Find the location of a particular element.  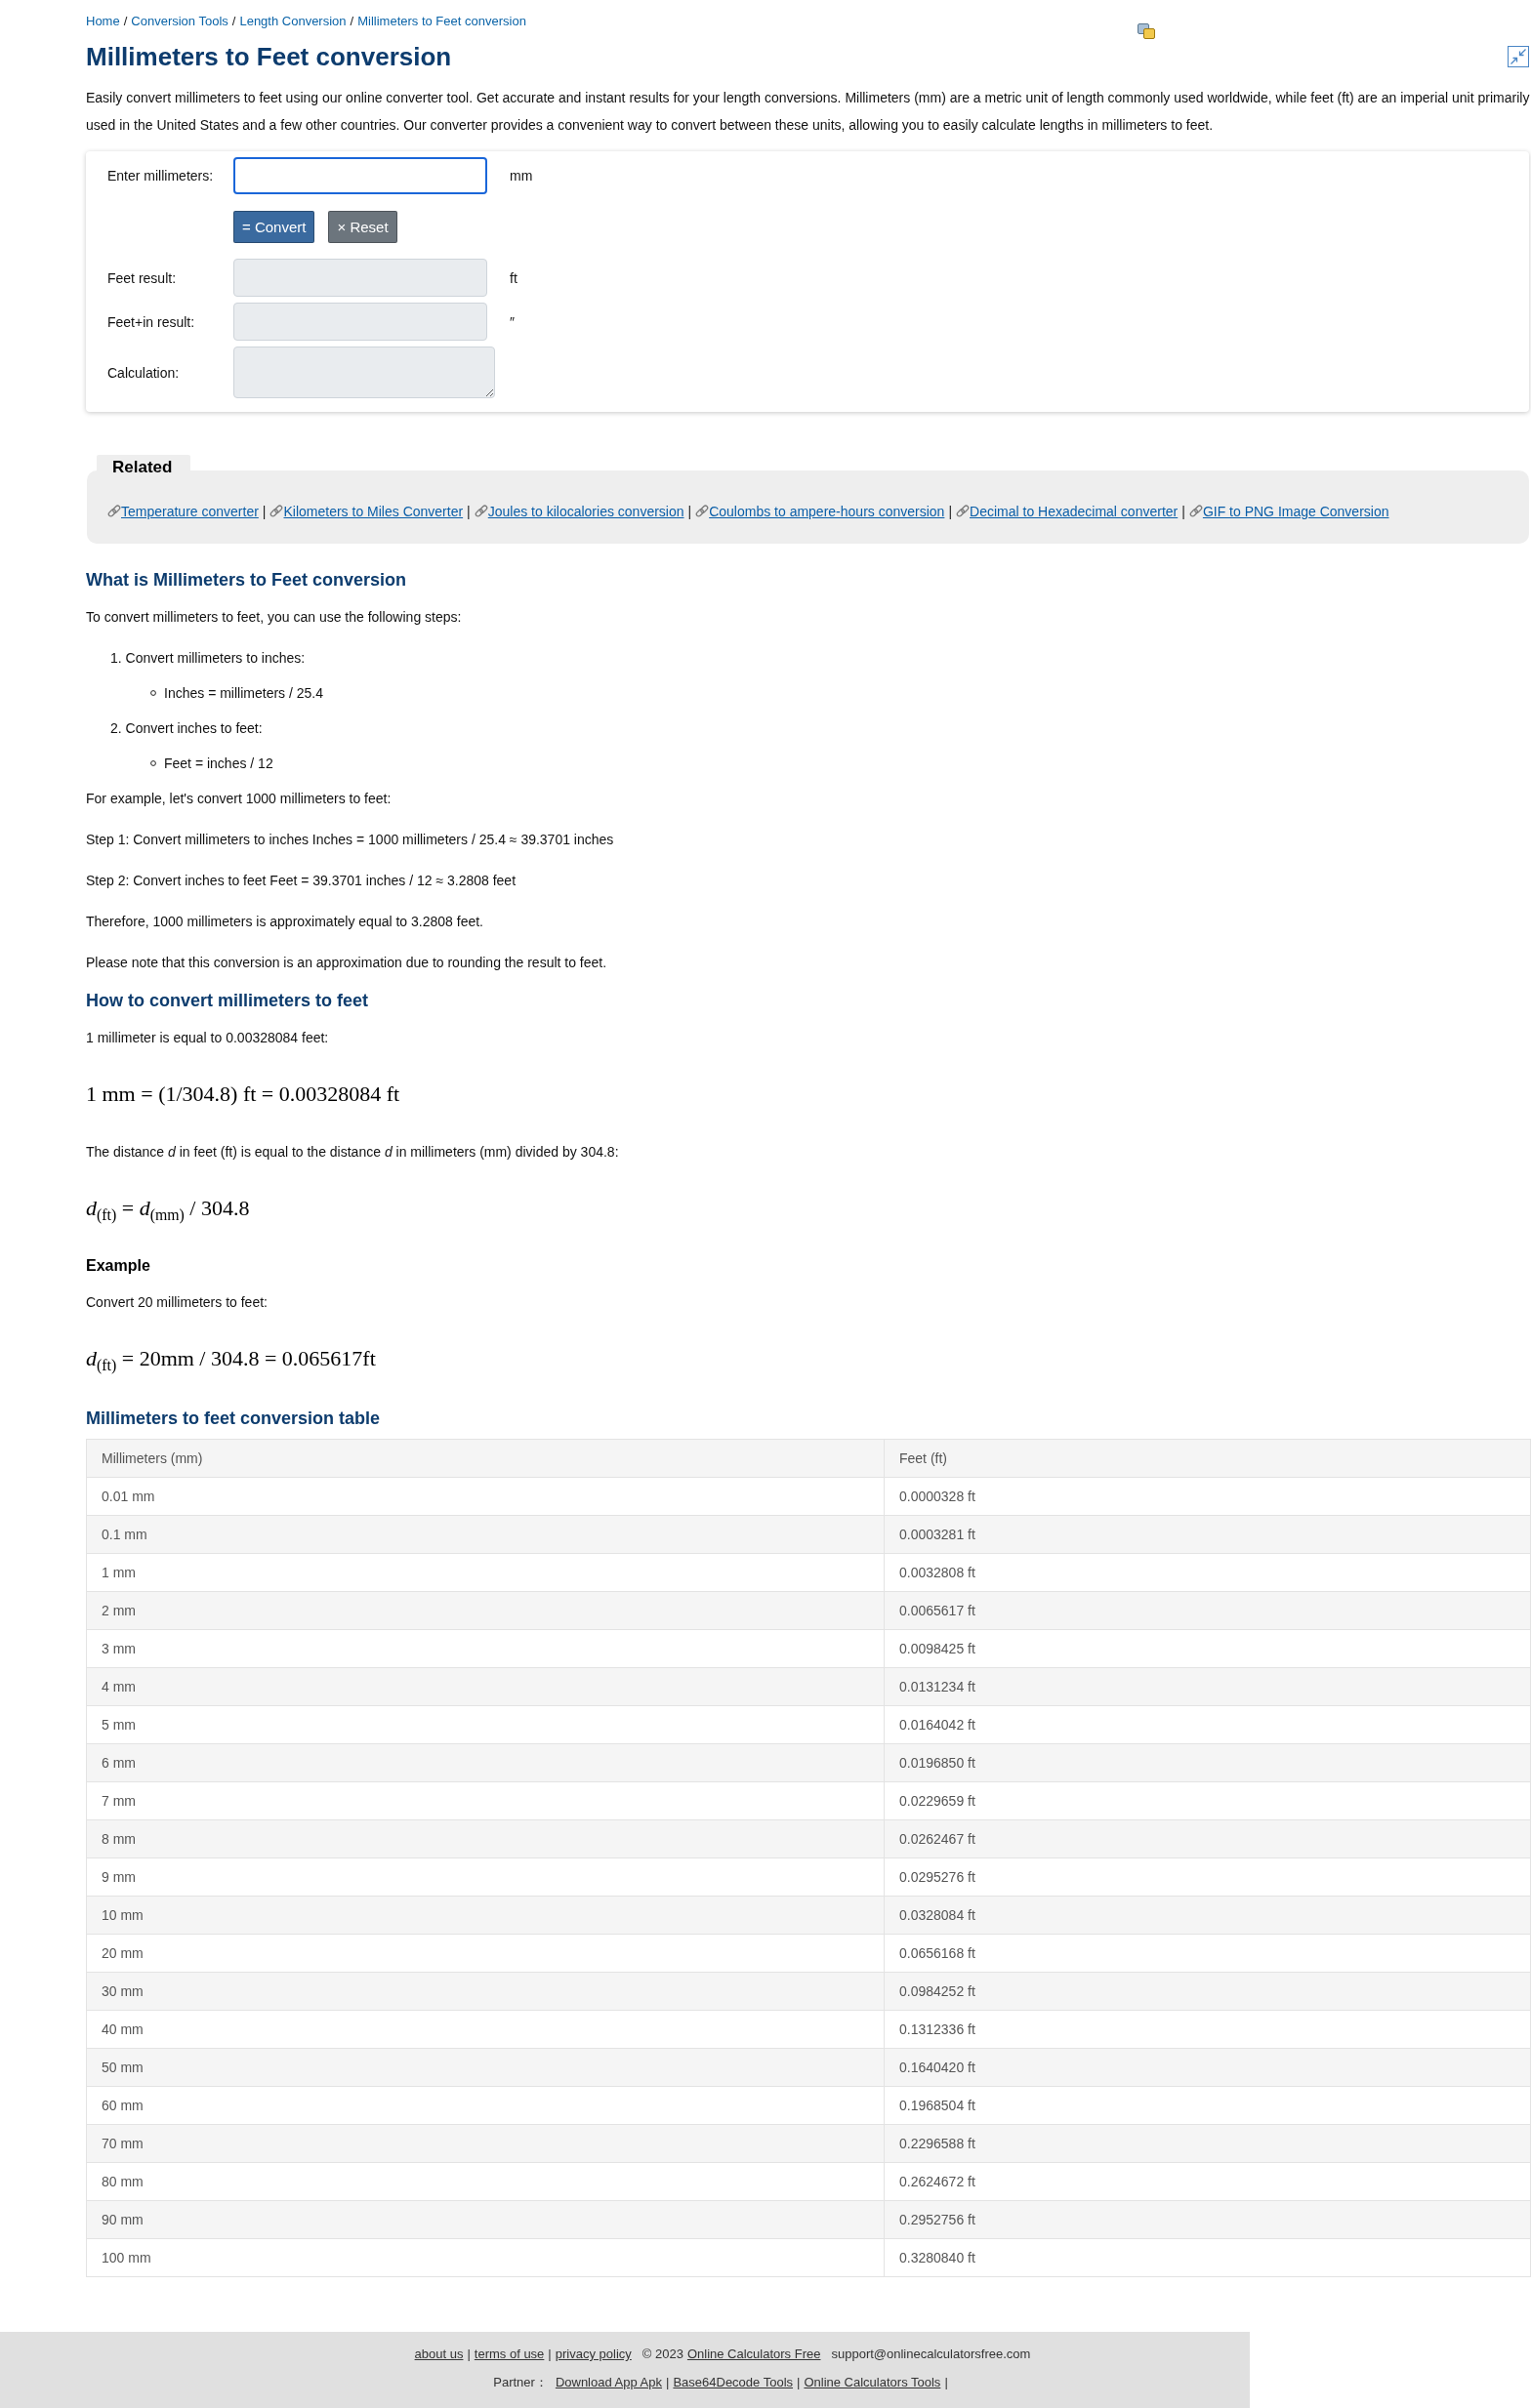

section-heading: Millimeters to feet conversion table is located at coordinates (234, 1419).